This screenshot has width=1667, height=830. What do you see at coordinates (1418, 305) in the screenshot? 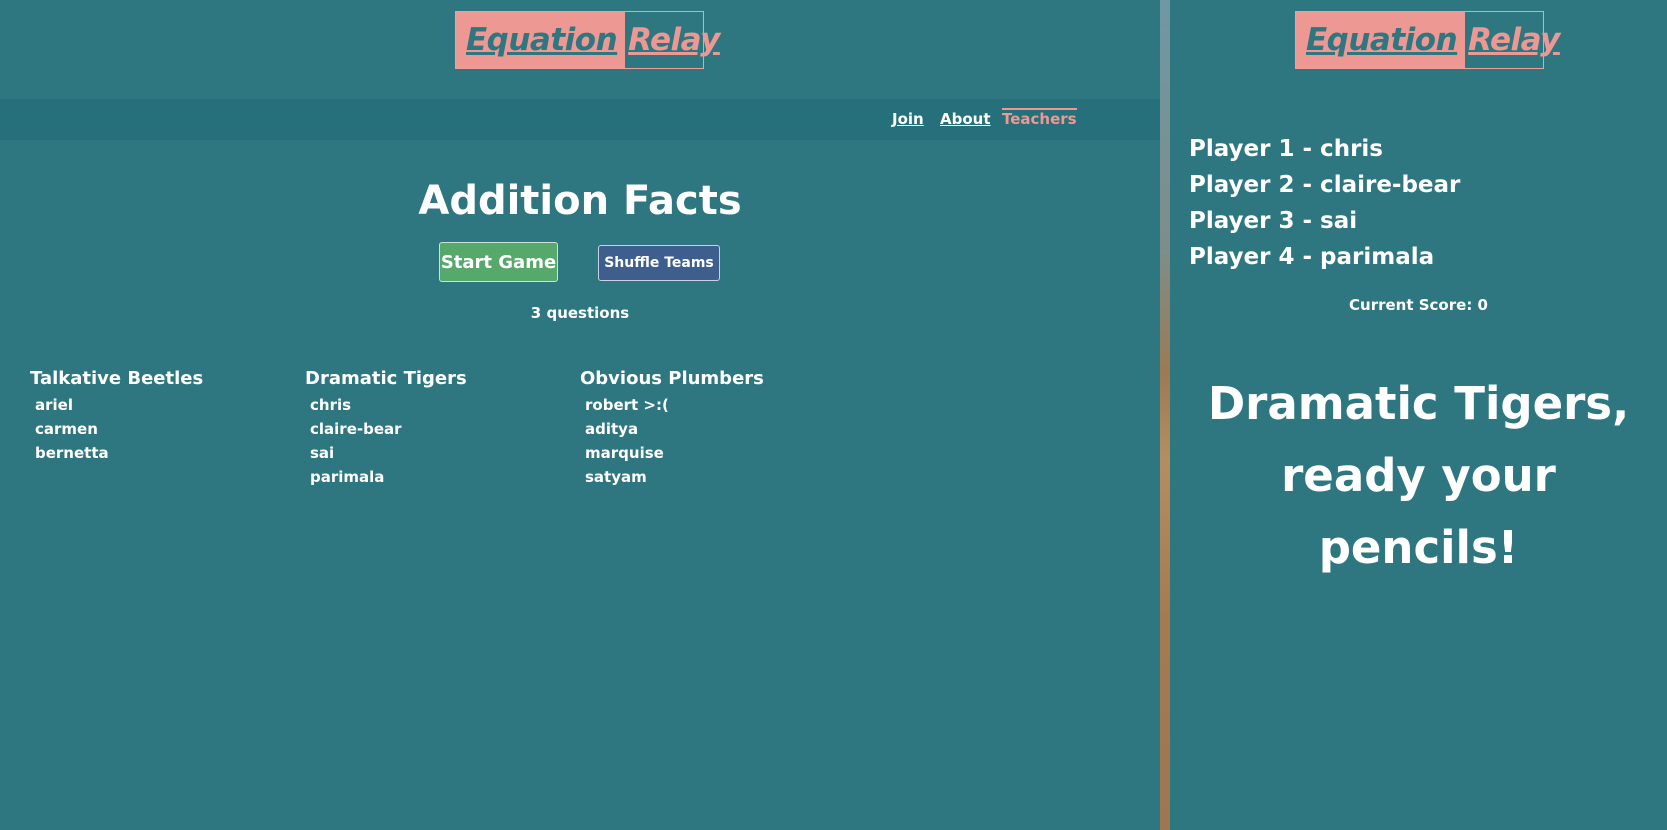
I see `current-score: Current Score: 0` at bounding box center [1418, 305].